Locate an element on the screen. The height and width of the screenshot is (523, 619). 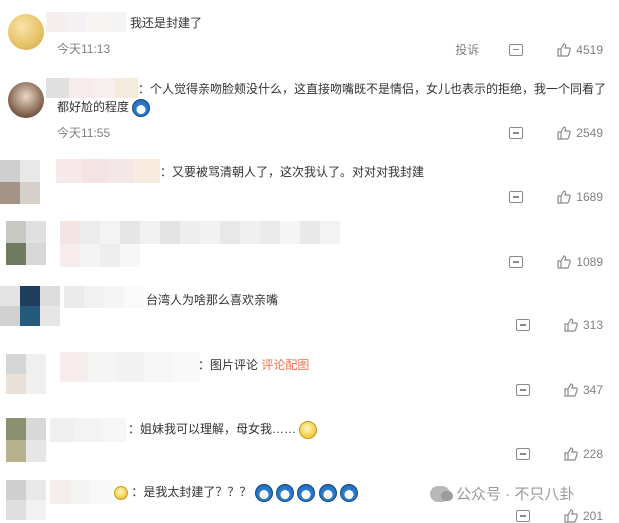
like-button: 347 is located at coordinates (583, 390).